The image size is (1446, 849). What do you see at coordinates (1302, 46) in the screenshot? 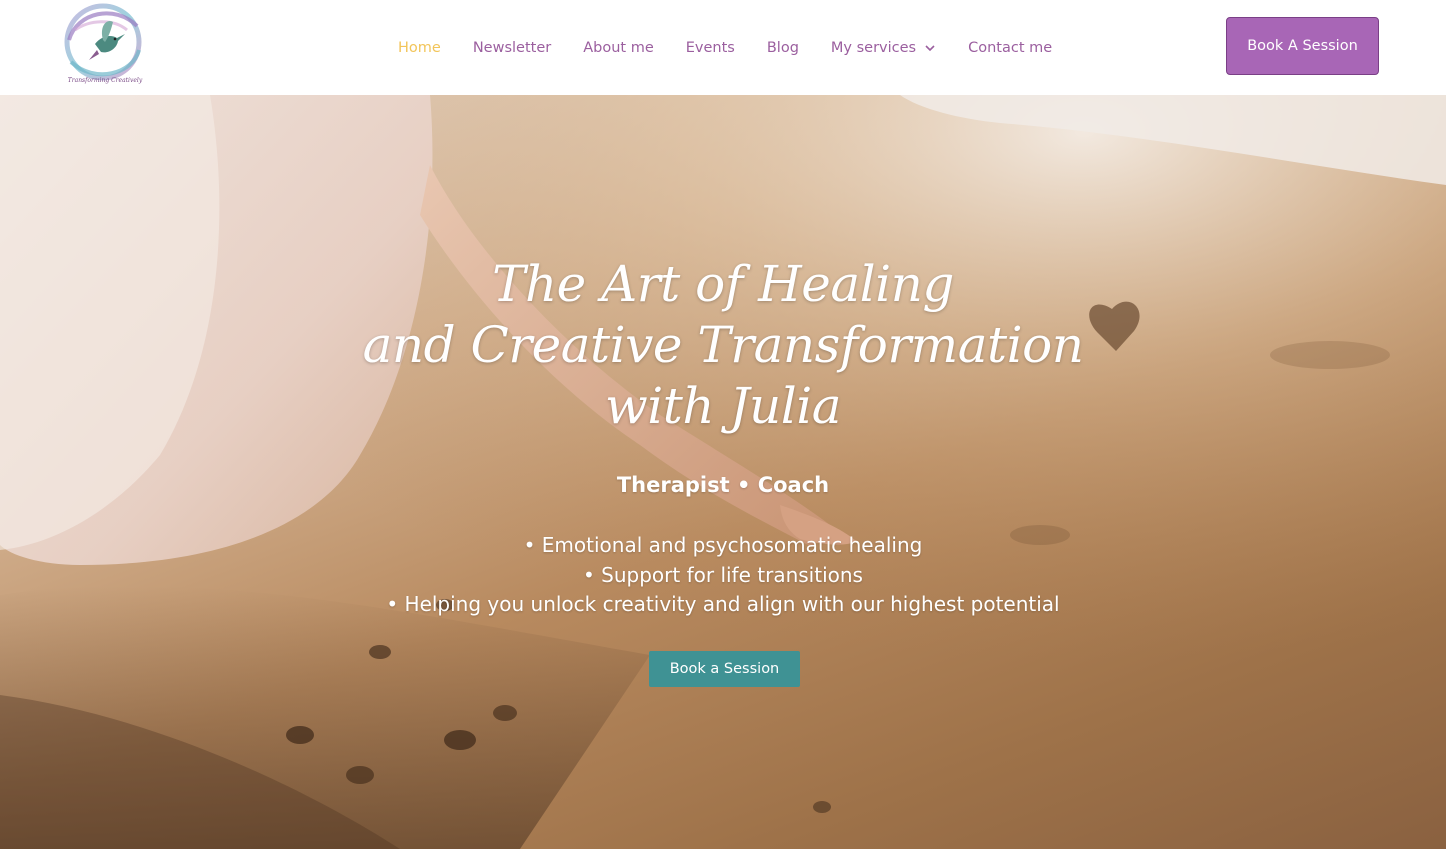
I see `book-session-header-button: Book A Session` at bounding box center [1302, 46].